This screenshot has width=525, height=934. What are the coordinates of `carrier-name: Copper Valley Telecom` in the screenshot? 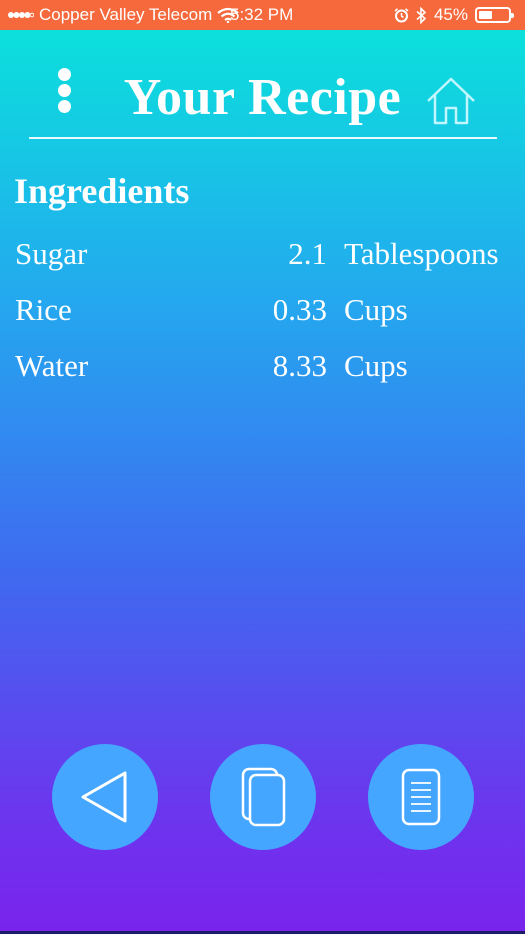 It's located at (126, 14).